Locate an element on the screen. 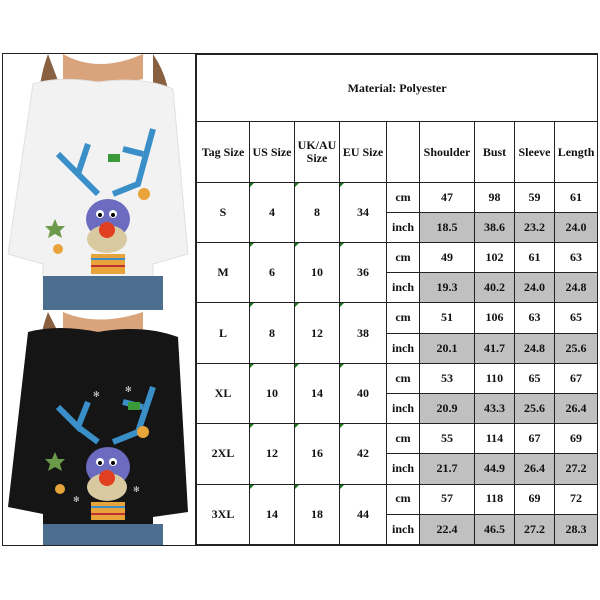  tag-size-cell: S is located at coordinates (223, 212).